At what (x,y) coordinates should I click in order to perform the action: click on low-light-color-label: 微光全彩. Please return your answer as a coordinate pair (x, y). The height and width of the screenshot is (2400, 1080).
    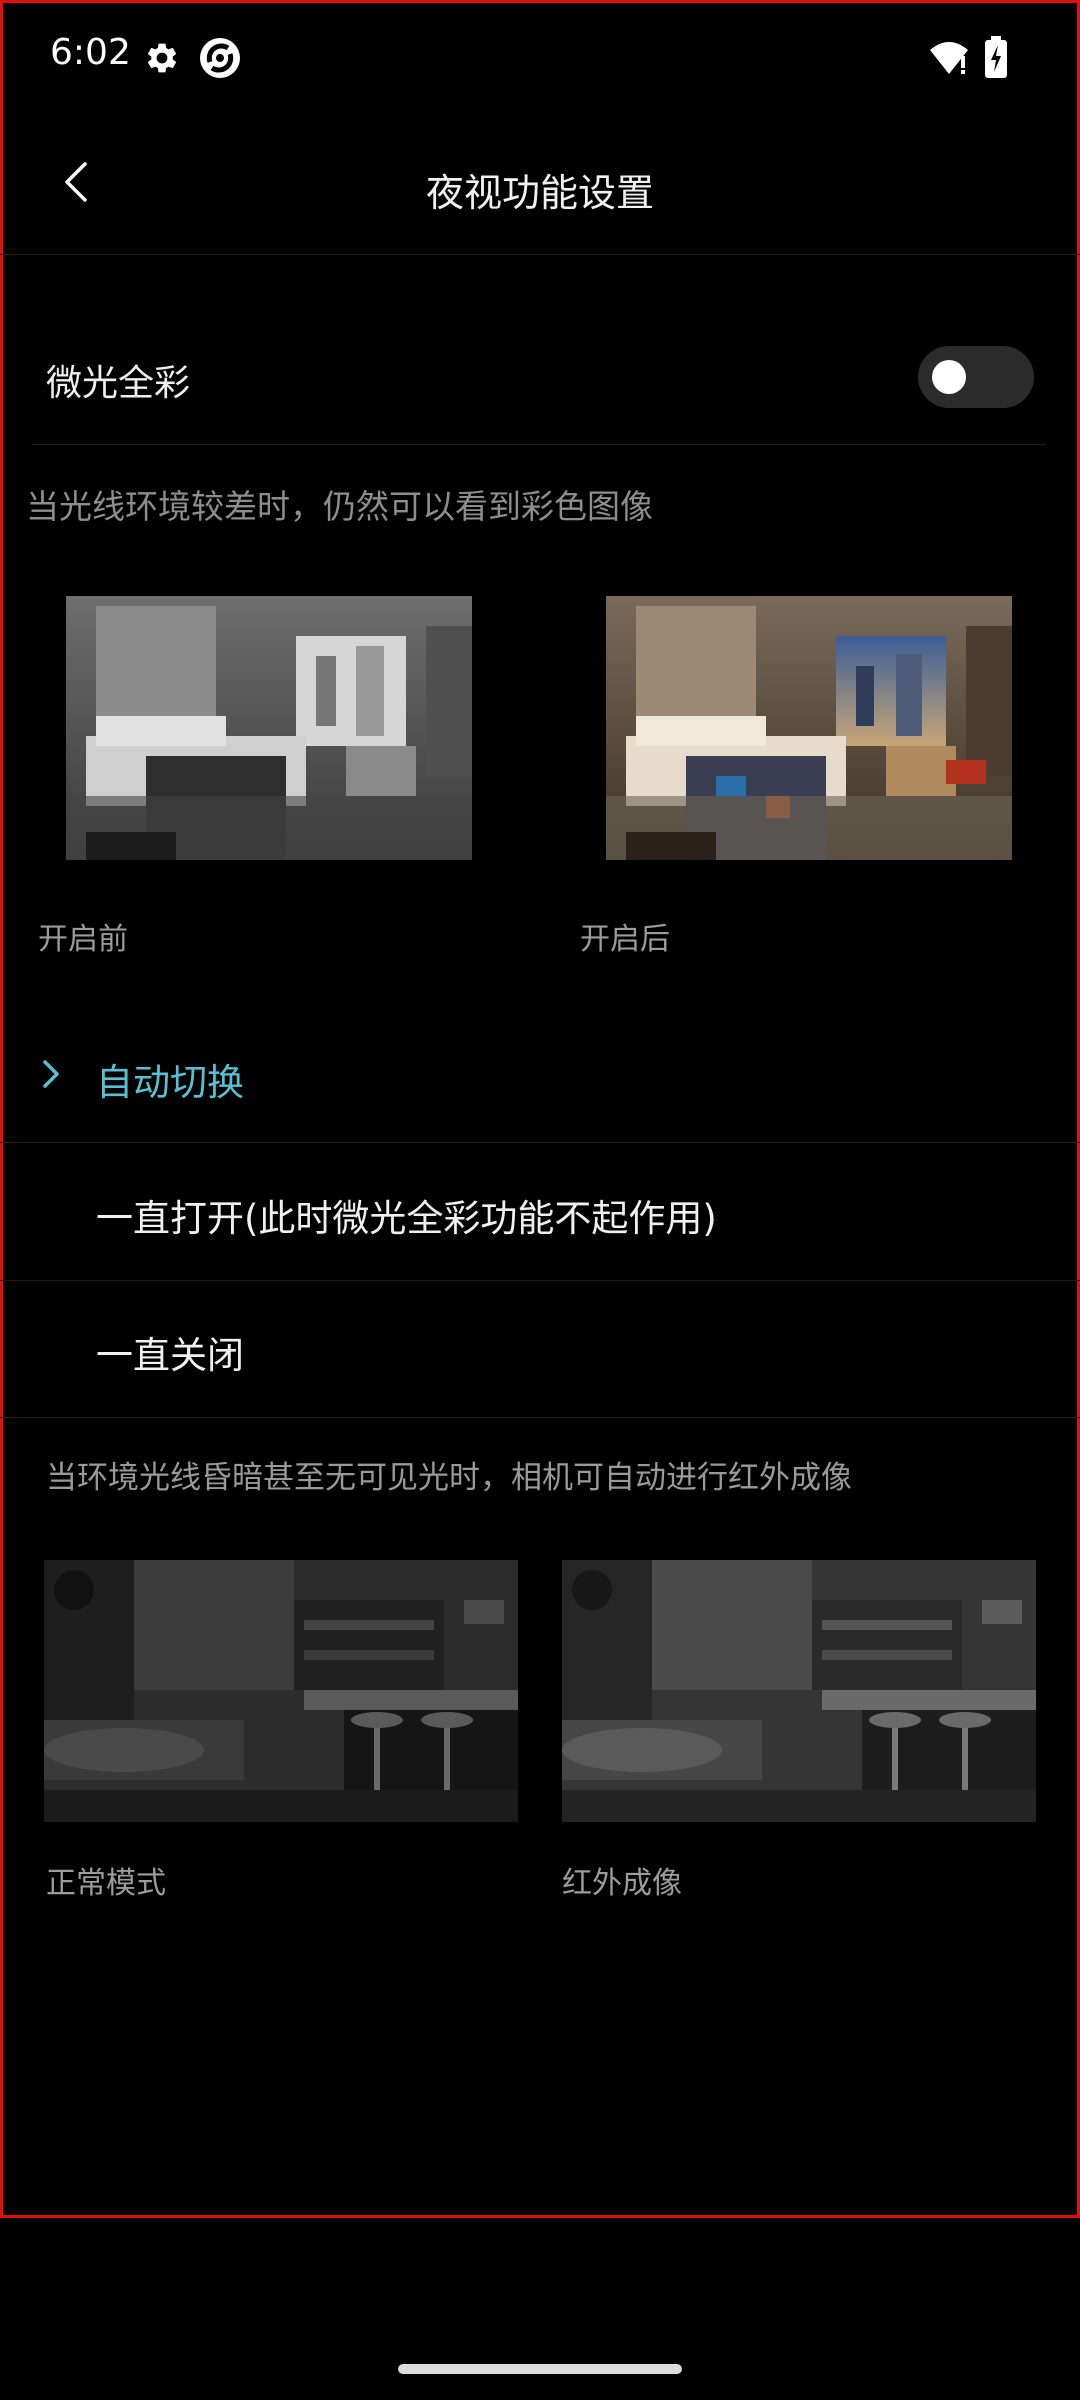
    Looking at the image, I should click on (118, 383).